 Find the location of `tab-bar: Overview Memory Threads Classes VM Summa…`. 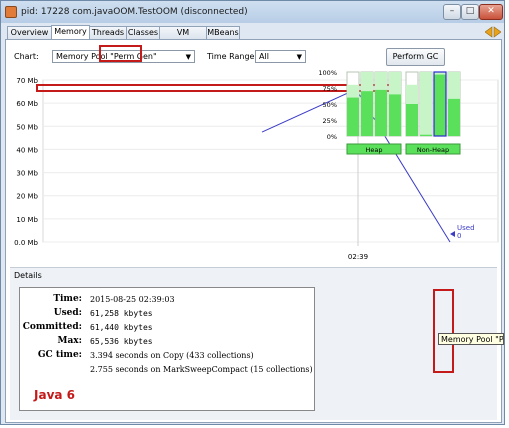

tab-bar: Overview Memory Threads Classes VM Summa… is located at coordinates (254, 37).